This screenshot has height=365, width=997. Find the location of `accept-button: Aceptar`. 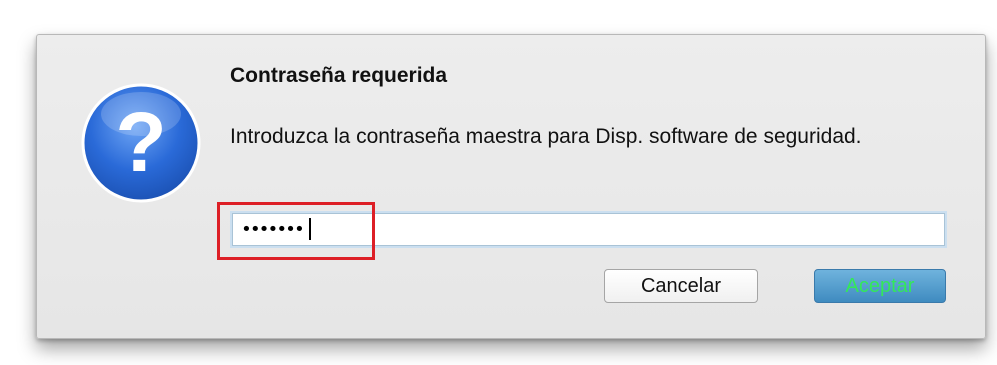

accept-button: Aceptar is located at coordinates (880, 286).